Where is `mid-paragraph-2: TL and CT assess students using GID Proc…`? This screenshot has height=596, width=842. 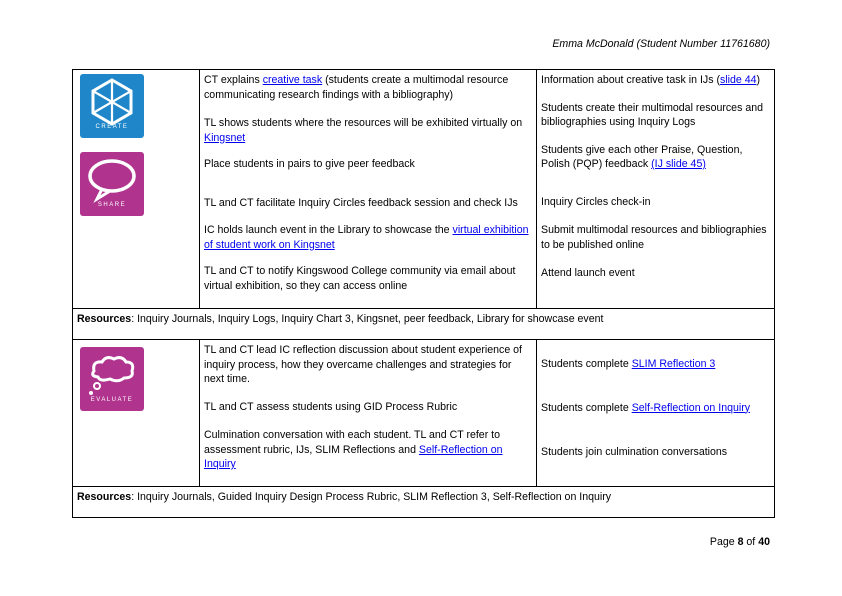
mid-paragraph-2: TL and CT assess students using GID Proc… is located at coordinates (331, 406).